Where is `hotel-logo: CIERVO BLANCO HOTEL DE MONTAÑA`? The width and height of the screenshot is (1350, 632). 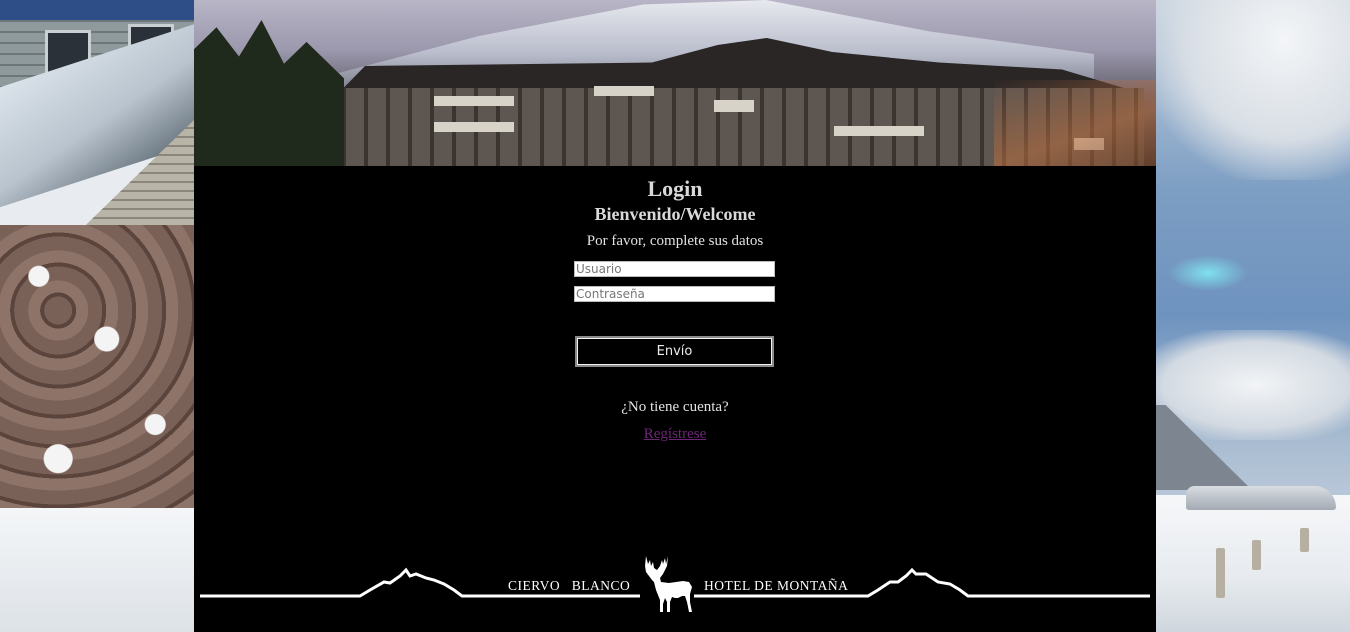 hotel-logo: CIERVO BLANCO HOTEL DE MONTAÑA is located at coordinates (675, 587).